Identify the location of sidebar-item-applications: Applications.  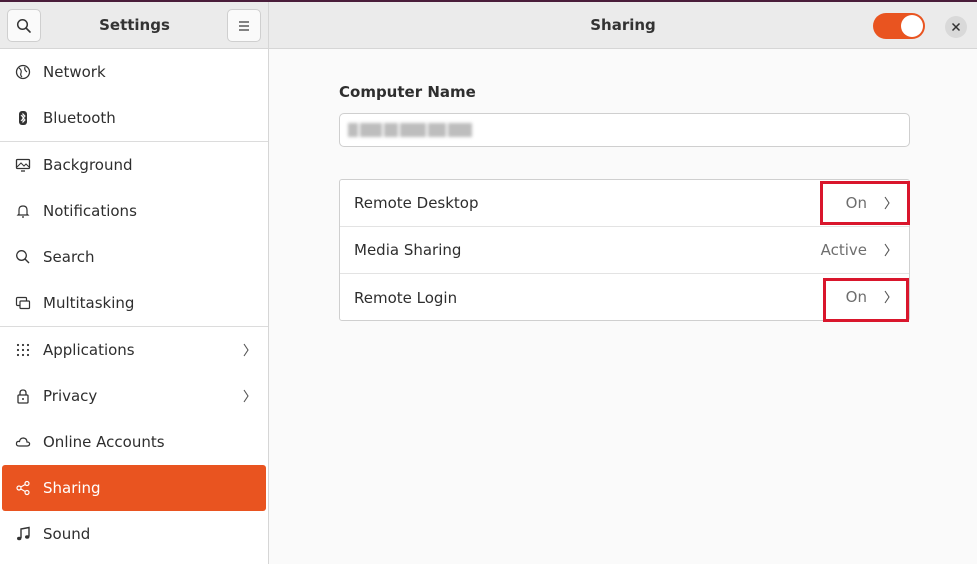
(134, 350).